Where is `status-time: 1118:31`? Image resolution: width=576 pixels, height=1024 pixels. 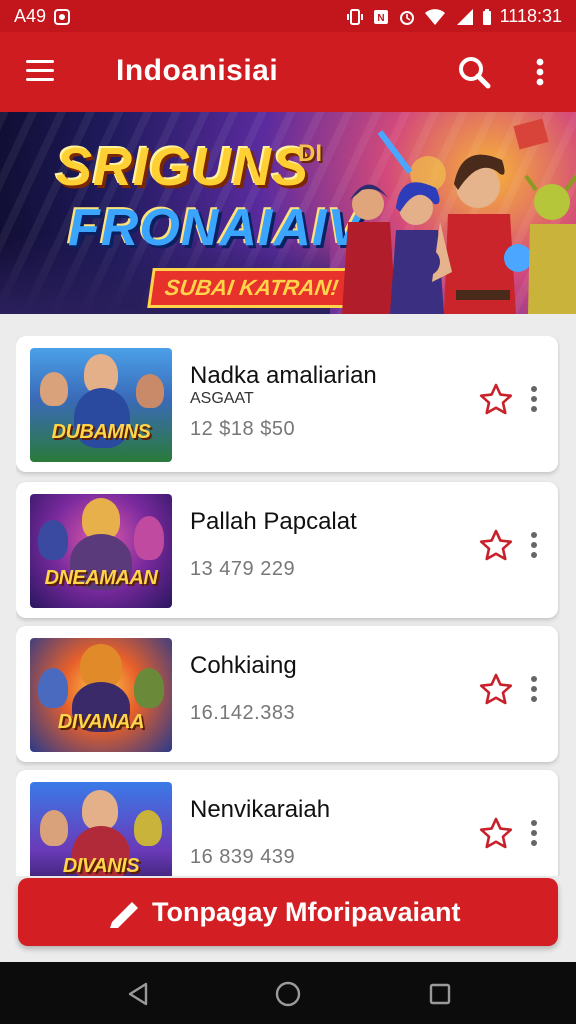
status-time: 1118:31 is located at coordinates (530, 16).